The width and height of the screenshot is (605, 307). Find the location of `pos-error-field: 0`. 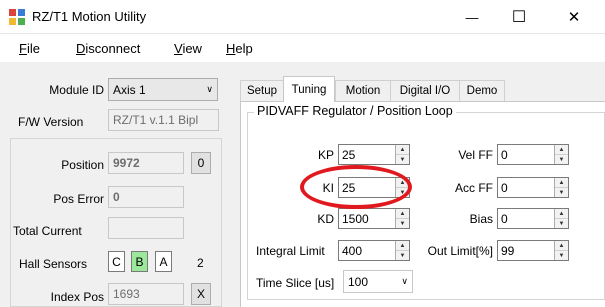

pos-error-field: 0 is located at coordinates (146, 197).